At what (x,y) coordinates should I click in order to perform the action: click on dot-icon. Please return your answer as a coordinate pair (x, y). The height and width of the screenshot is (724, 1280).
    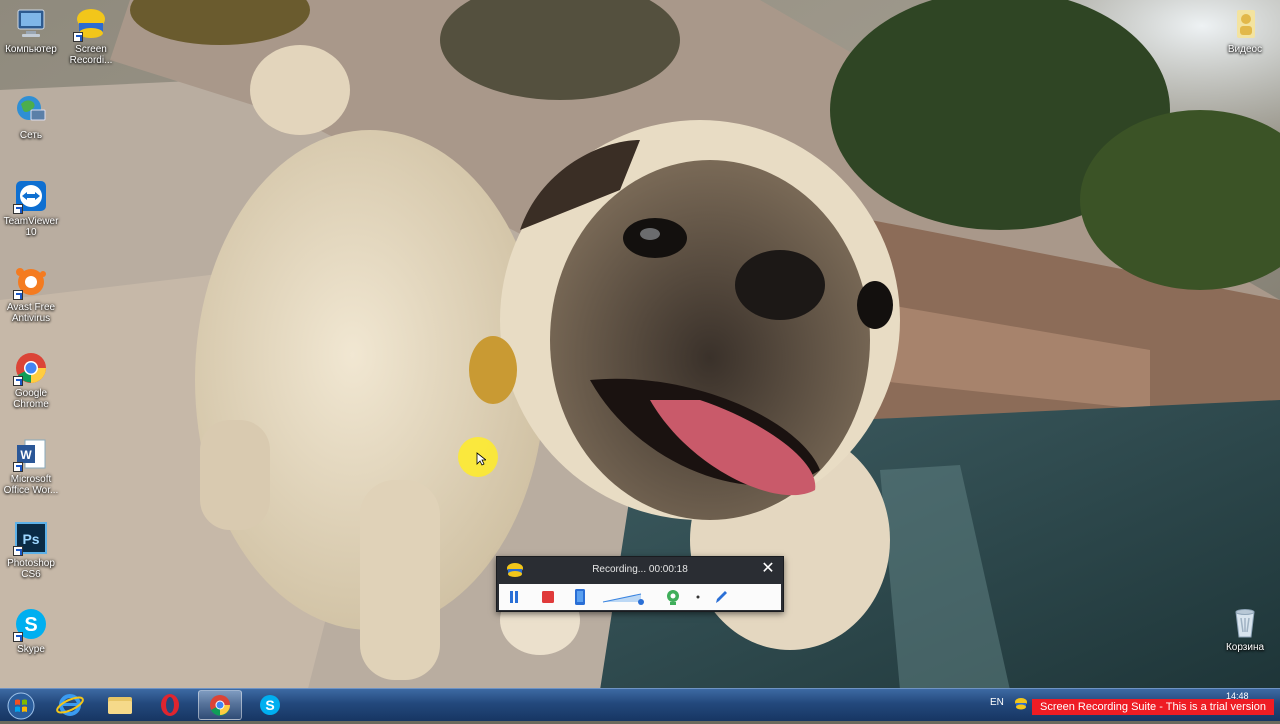
    Looking at the image, I should click on (698, 597).